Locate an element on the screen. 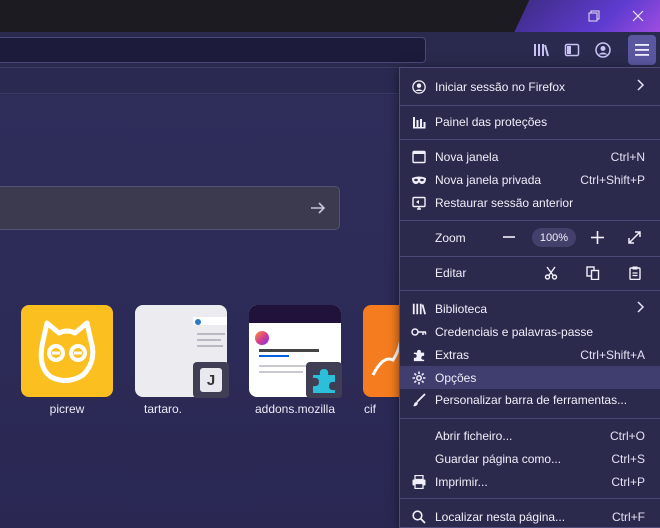 The height and width of the screenshot is (528, 660). zoom-in-button is located at coordinates (597, 237).